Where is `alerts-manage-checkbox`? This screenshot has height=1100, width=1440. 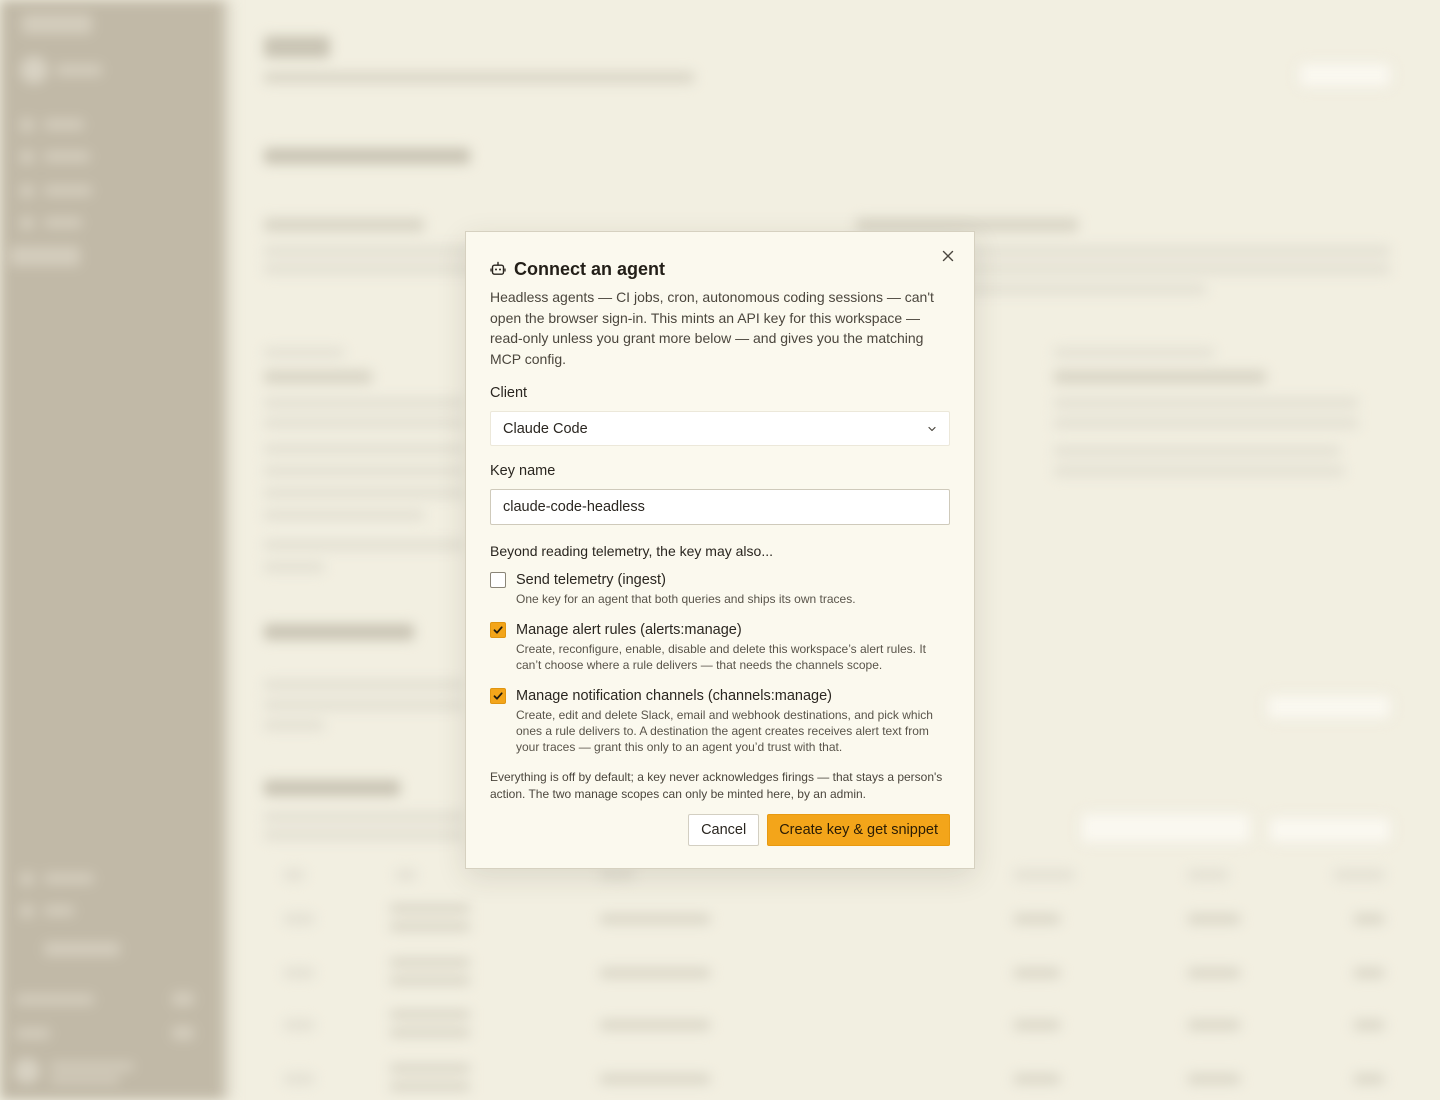 alerts-manage-checkbox is located at coordinates (498, 630).